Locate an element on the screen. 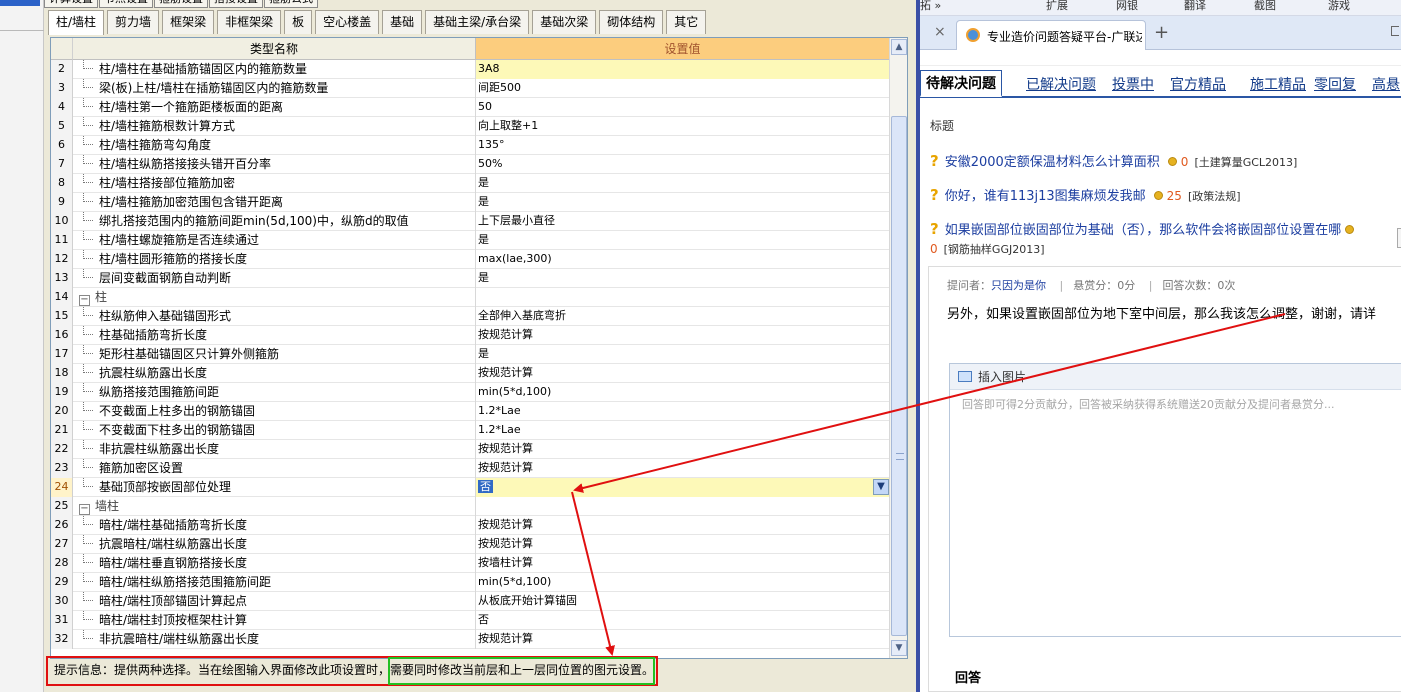 Image resolution: width=1401 pixels, height=692 pixels. group-row: 14− 柱 is located at coordinates (470, 297).